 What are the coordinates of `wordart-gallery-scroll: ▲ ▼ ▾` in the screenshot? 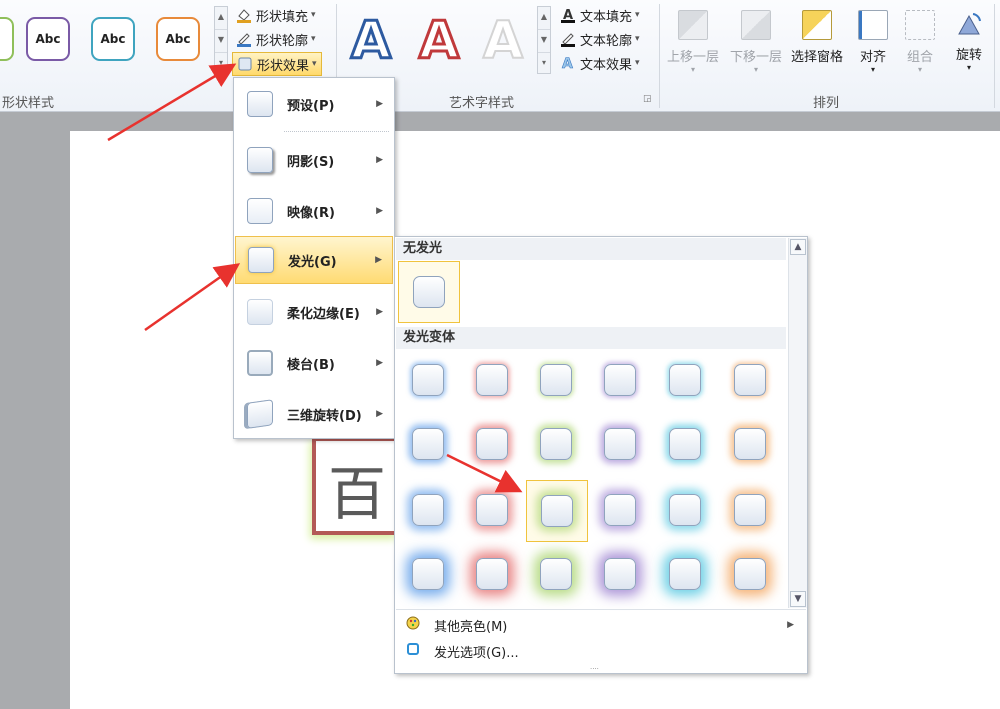 It's located at (544, 40).